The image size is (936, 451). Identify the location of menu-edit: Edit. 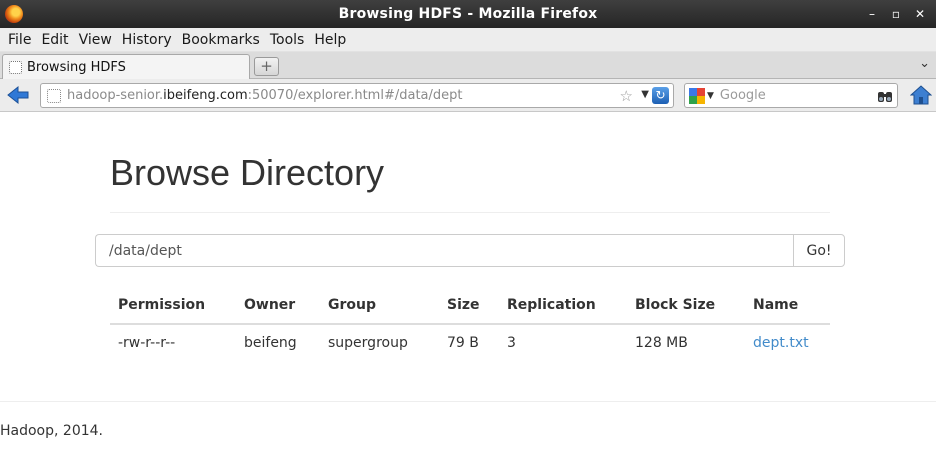
(54, 40).